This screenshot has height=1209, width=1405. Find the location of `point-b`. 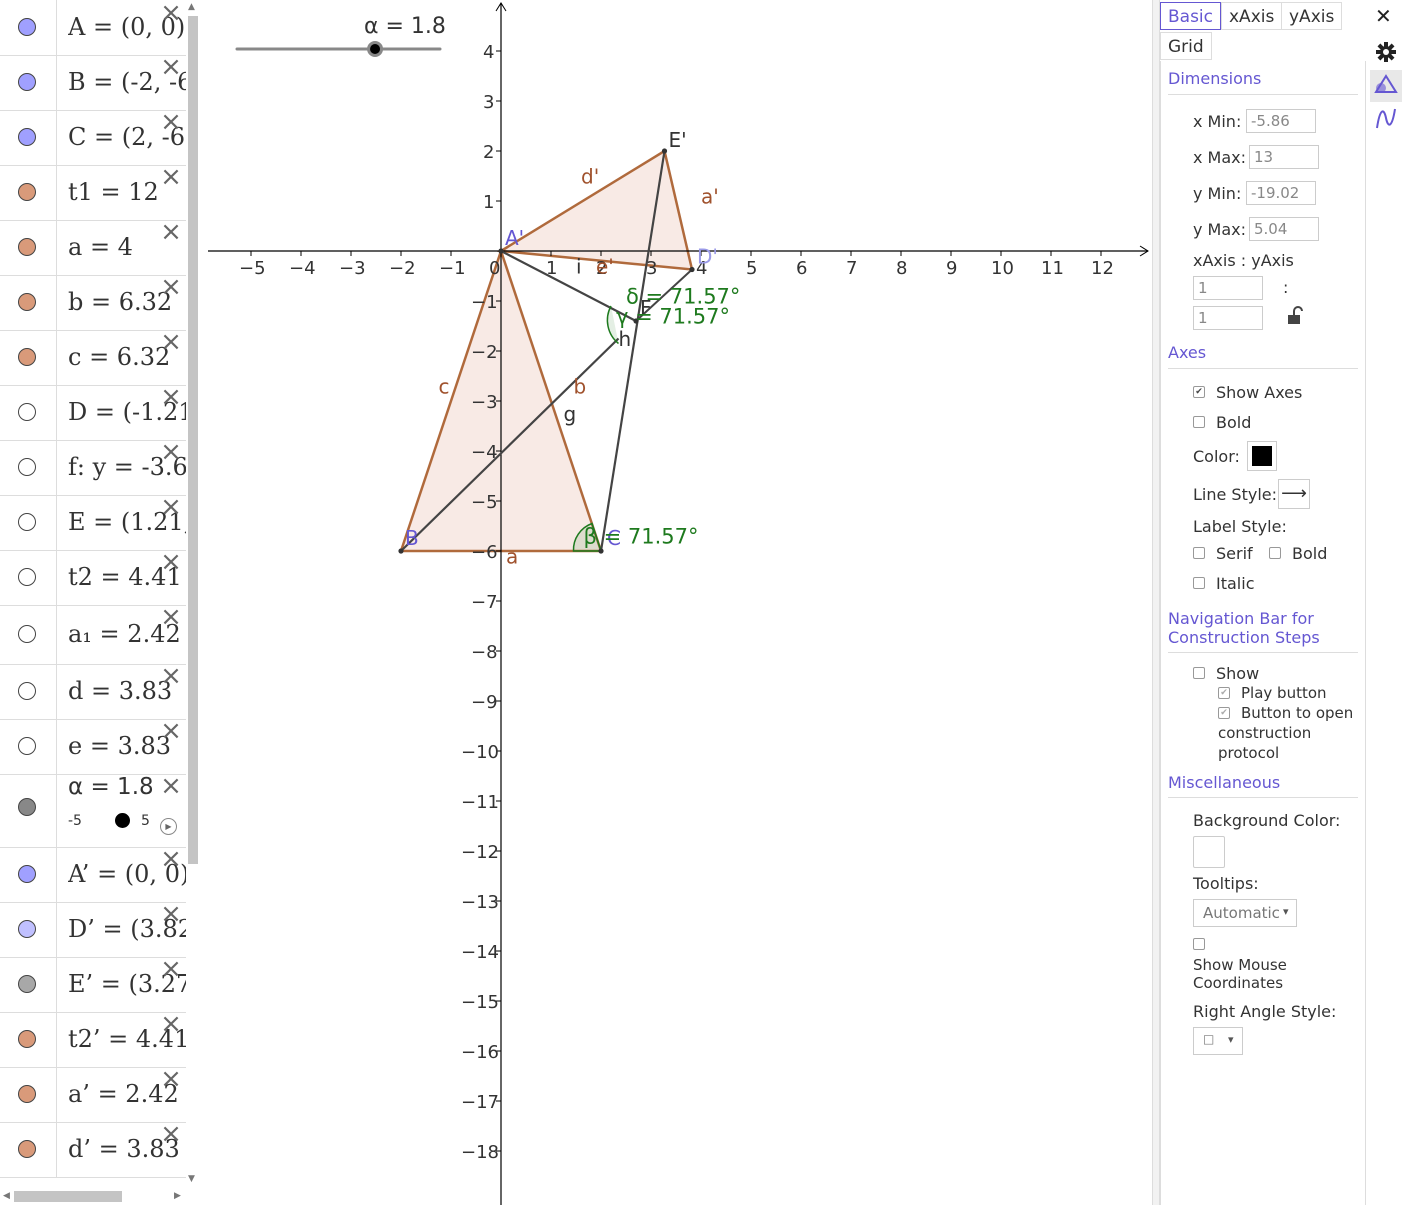

point-b is located at coordinates (401, 551).